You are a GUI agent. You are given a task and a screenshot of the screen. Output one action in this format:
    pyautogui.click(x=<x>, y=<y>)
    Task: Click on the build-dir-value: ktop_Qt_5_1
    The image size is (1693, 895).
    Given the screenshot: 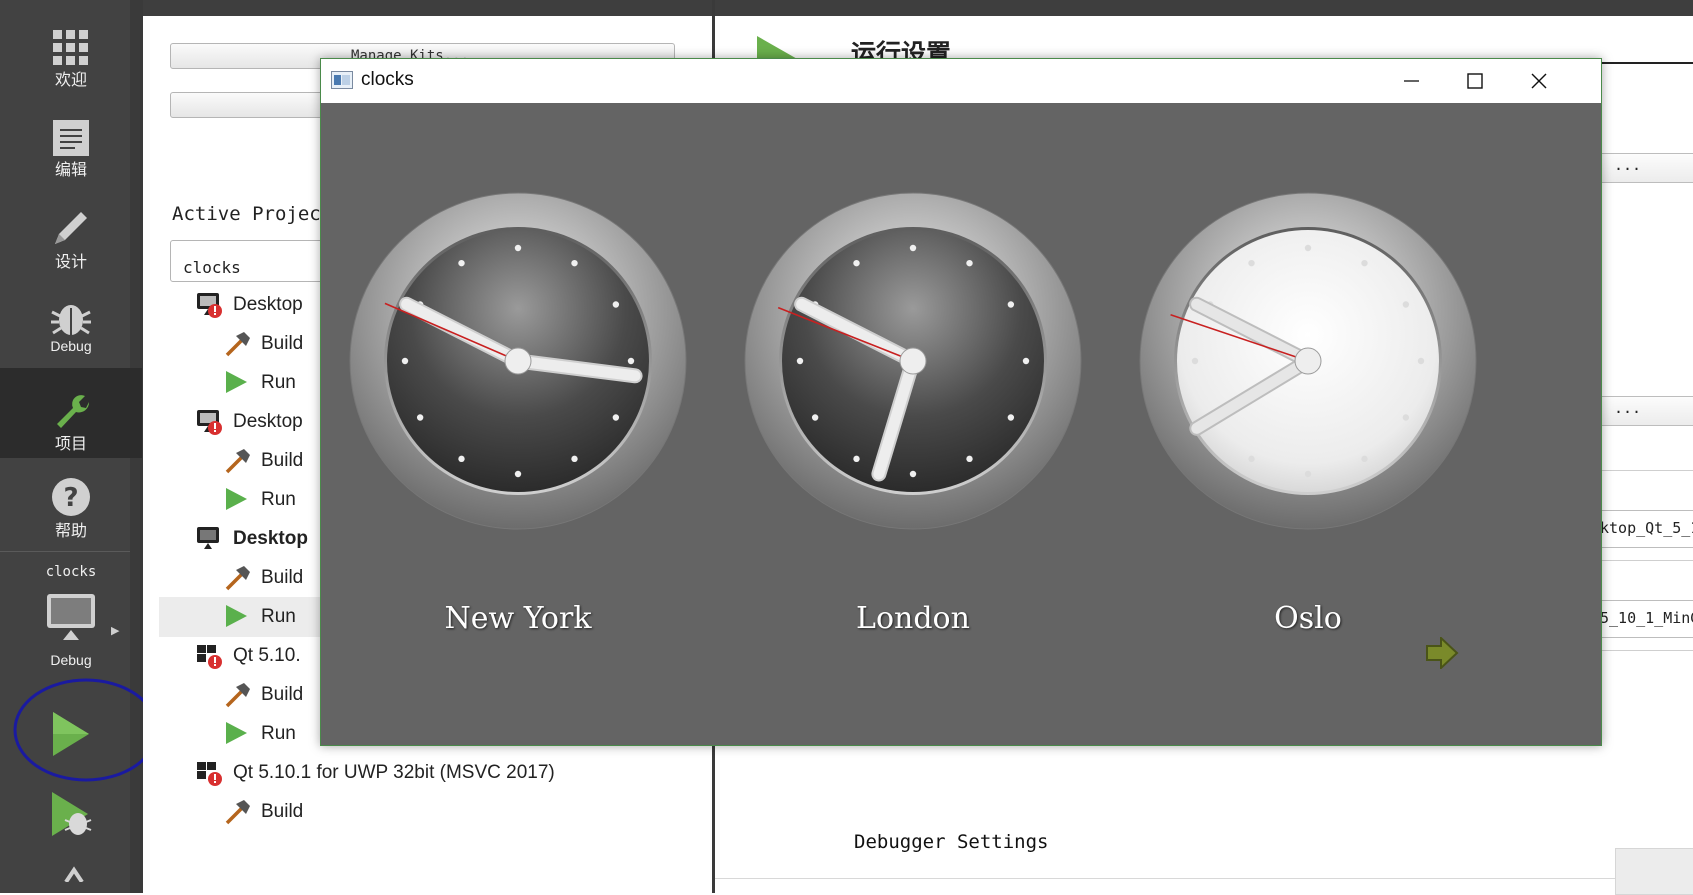 What is the action you would take?
    pyautogui.click(x=1646, y=528)
    